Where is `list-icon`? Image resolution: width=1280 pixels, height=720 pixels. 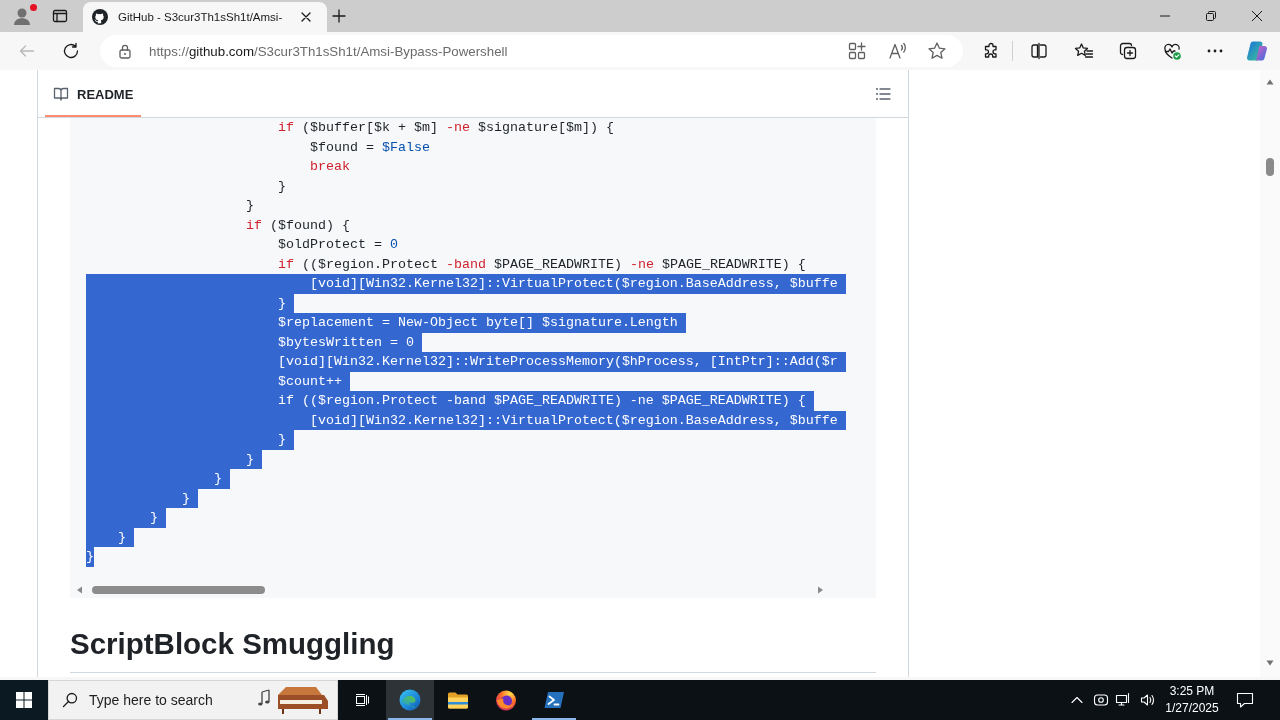
list-icon is located at coordinates (883, 93).